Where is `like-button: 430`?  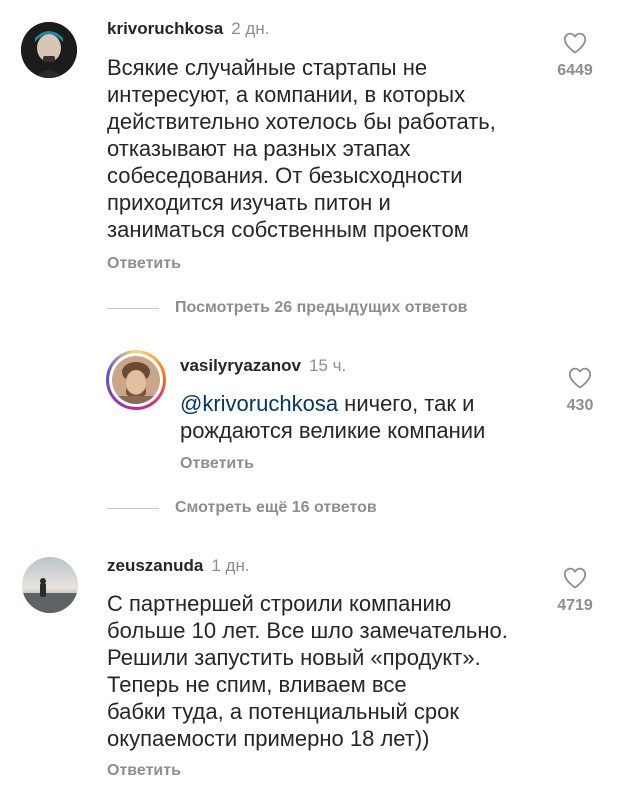 like-button: 430 is located at coordinates (580, 391).